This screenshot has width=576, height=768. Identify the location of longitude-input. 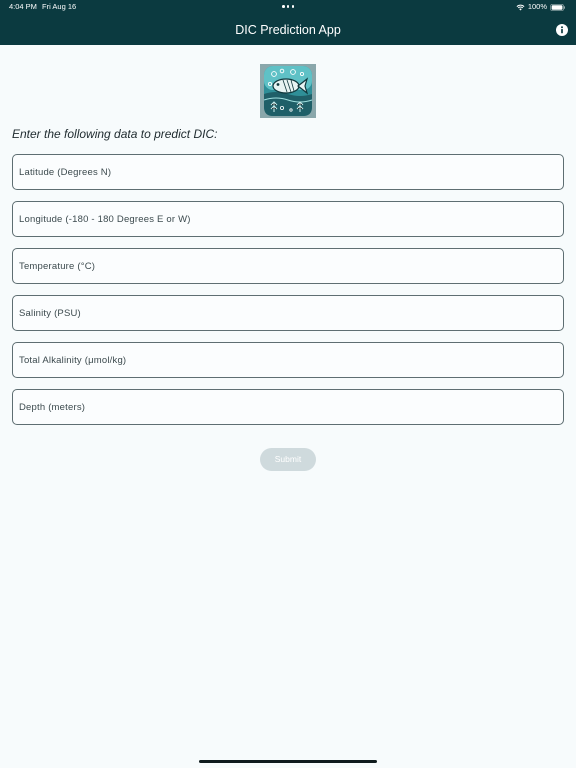
(288, 219).